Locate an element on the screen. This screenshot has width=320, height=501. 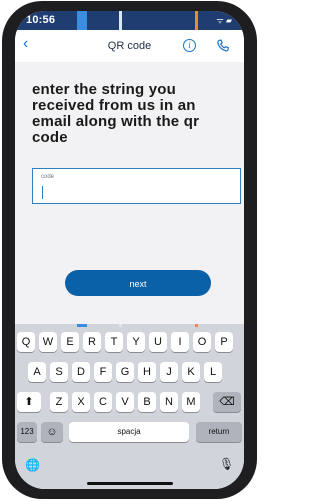
key-c: C is located at coordinates (103, 402).